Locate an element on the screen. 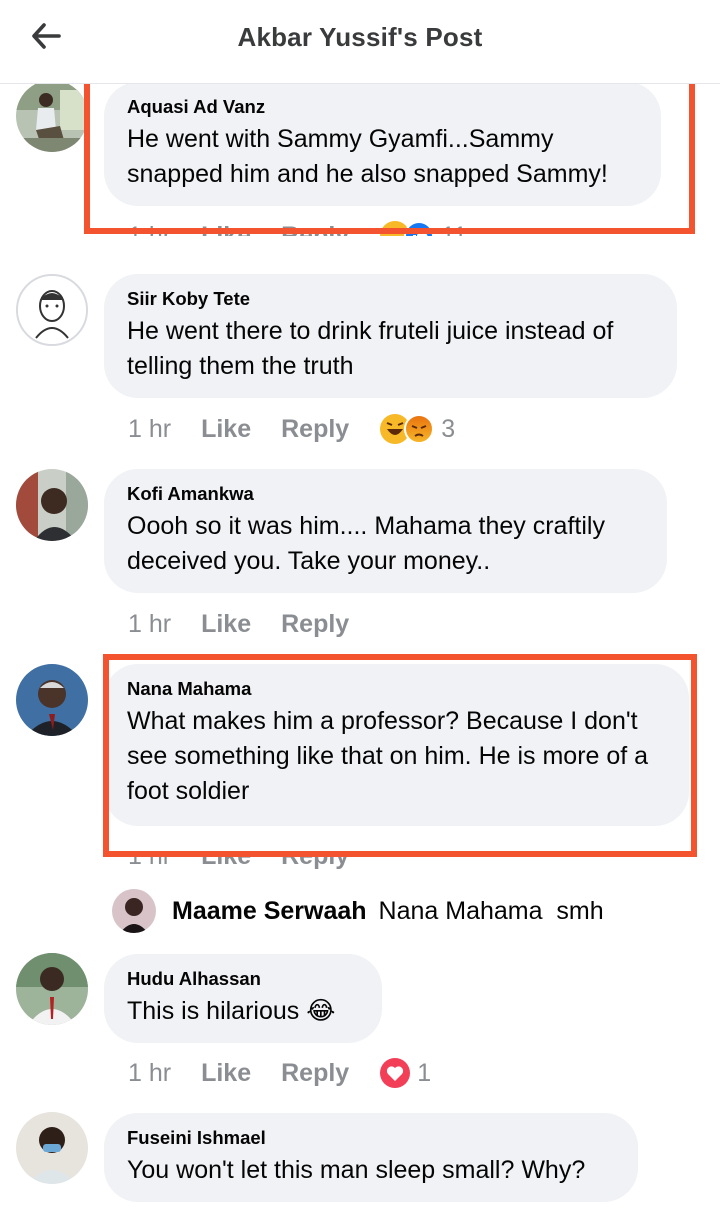 The width and height of the screenshot is (720, 1209). comment-author: Nana Mahama is located at coordinates (397, 689).